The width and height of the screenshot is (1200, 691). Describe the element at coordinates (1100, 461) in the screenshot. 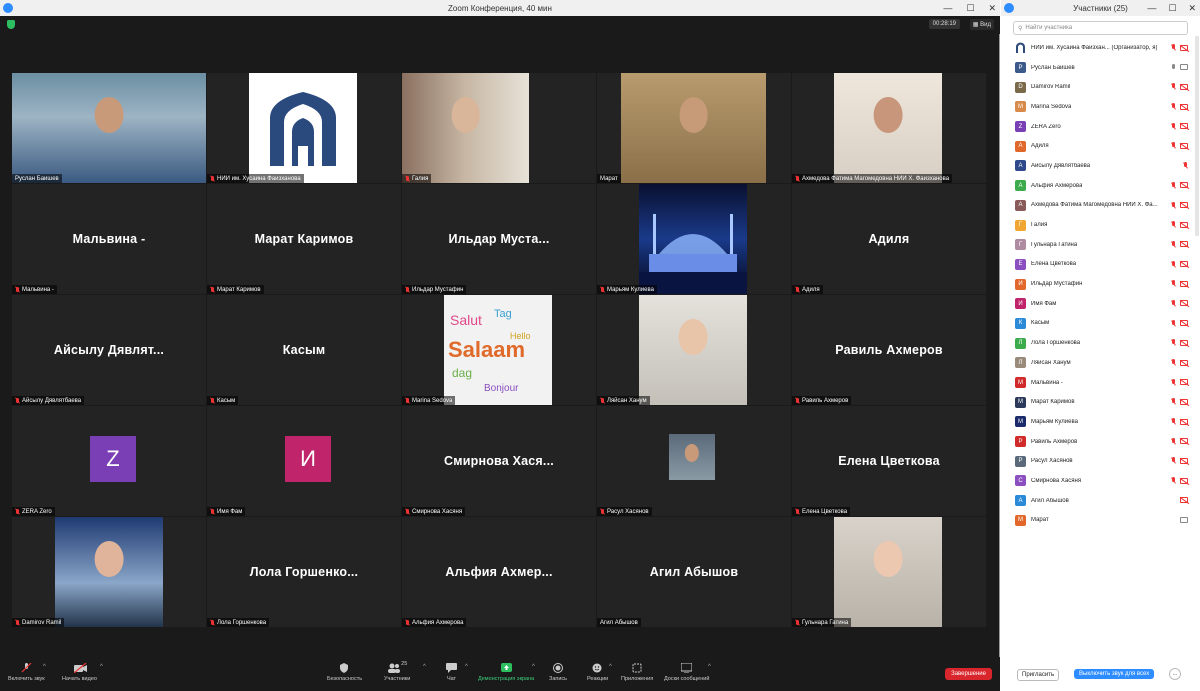

I see `participant-row: Р Расул Хасянов` at that location.